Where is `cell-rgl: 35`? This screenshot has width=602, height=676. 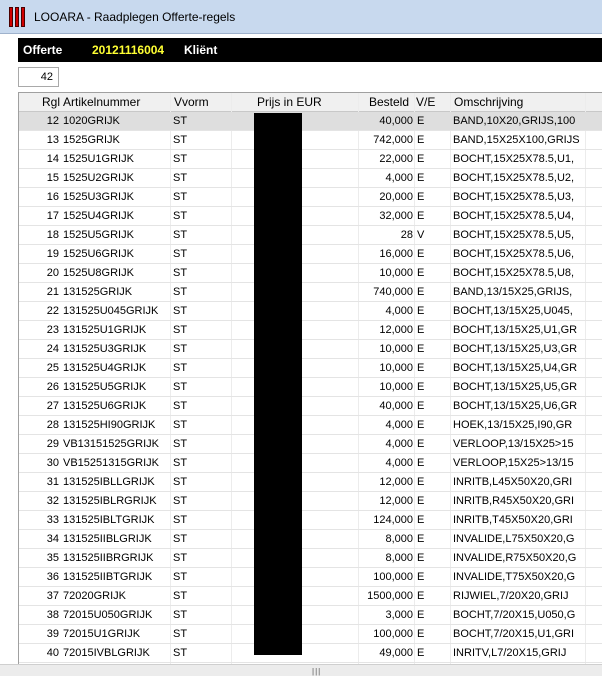
cell-rgl: 35 is located at coordinates (52, 558).